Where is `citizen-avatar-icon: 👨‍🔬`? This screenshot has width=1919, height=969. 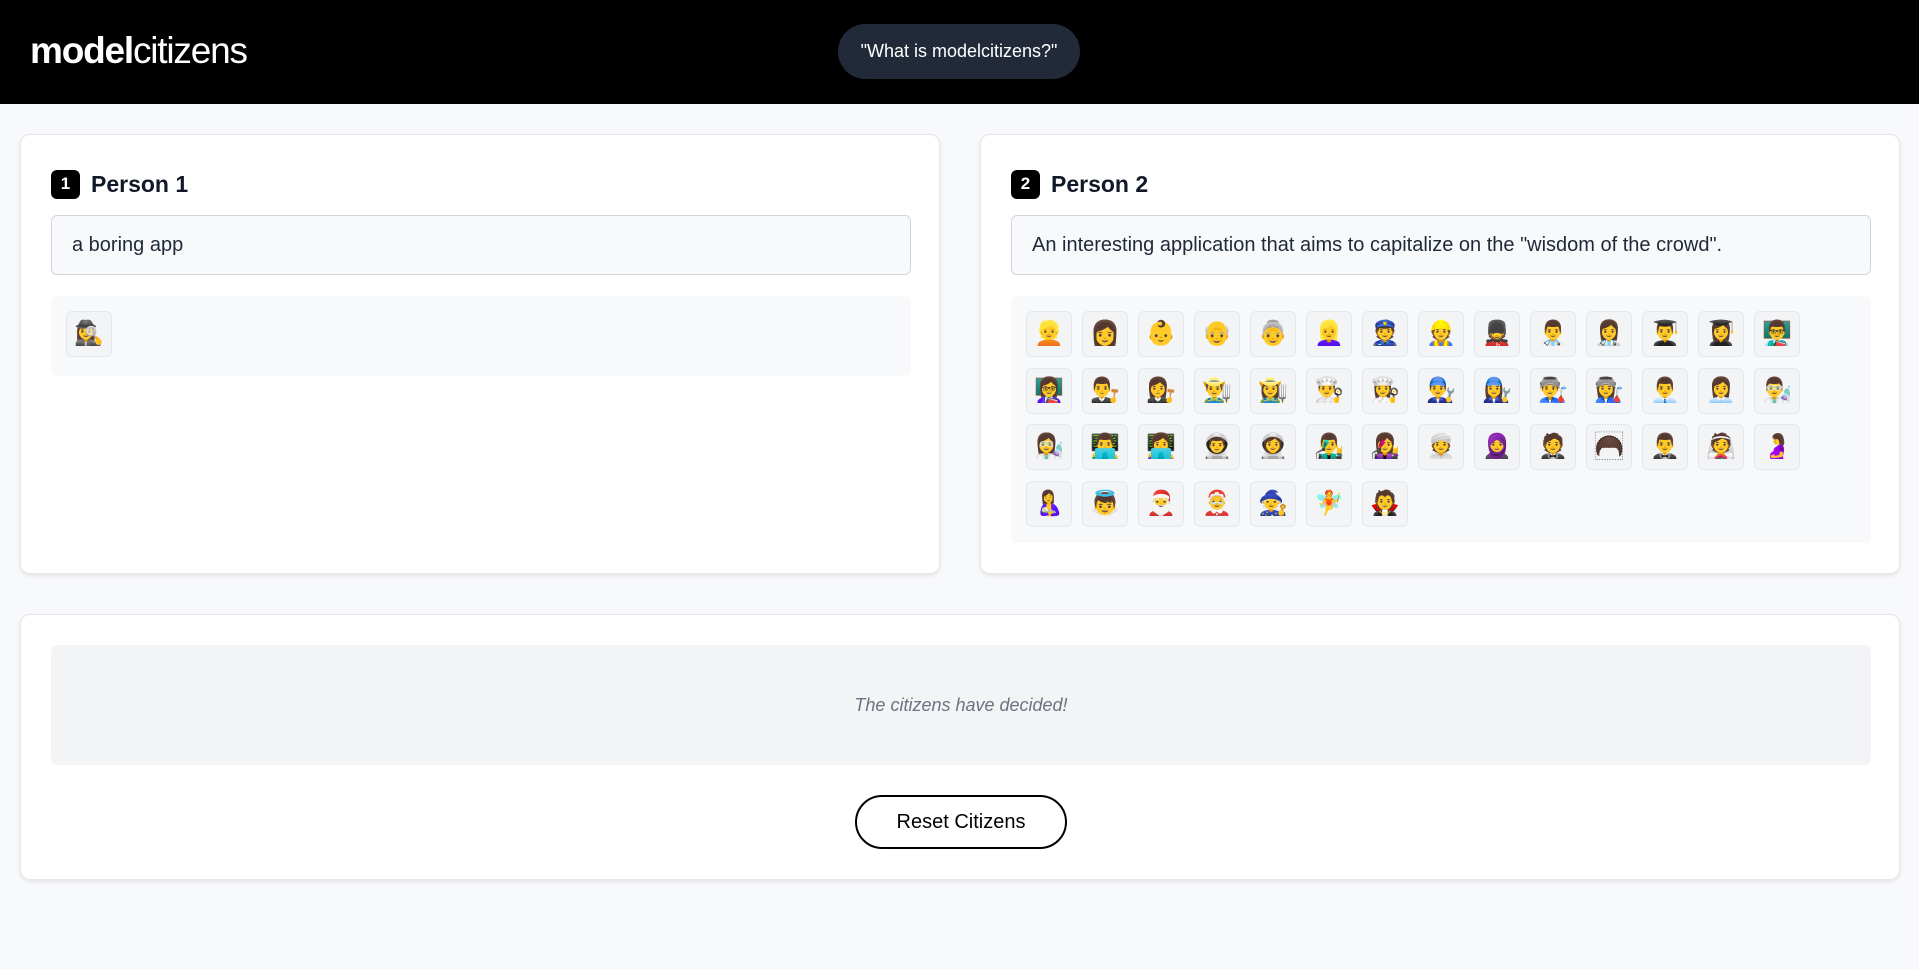
citizen-avatar-icon: 👨‍🔬 is located at coordinates (1777, 390).